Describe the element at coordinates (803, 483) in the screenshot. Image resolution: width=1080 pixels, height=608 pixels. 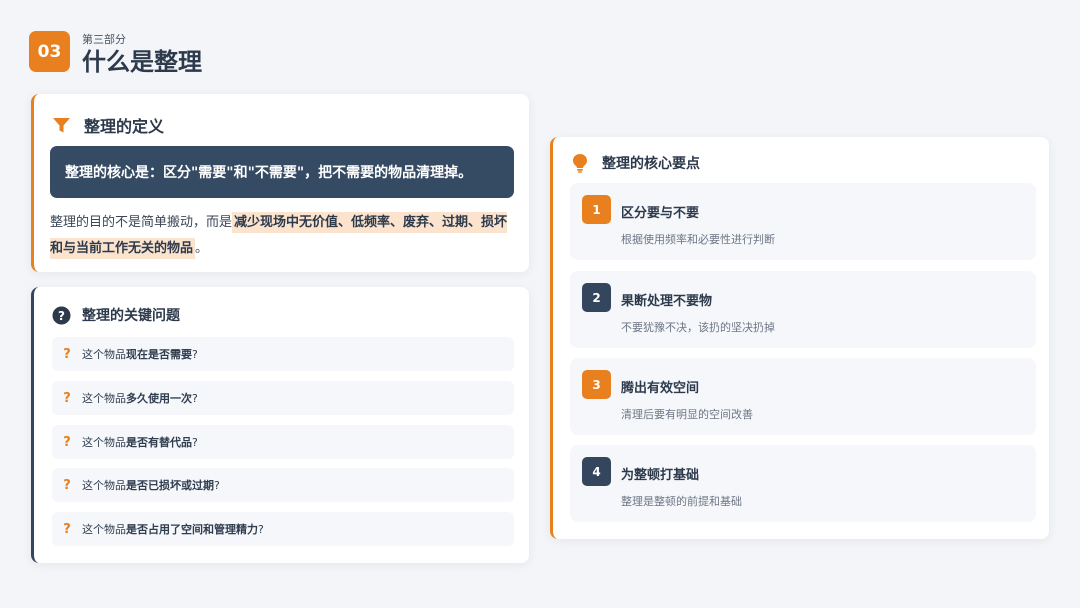
I see `point-item: 4 为整顿打基础 整理是整顿的前提和基础` at that location.